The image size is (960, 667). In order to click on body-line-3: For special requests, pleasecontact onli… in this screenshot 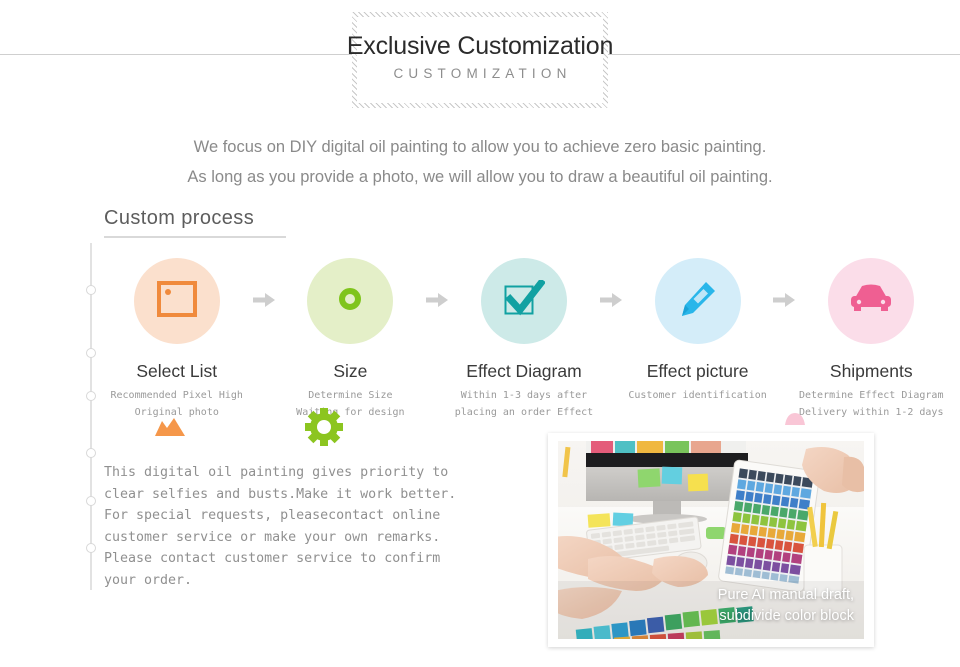, I will do `click(272, 515)`.